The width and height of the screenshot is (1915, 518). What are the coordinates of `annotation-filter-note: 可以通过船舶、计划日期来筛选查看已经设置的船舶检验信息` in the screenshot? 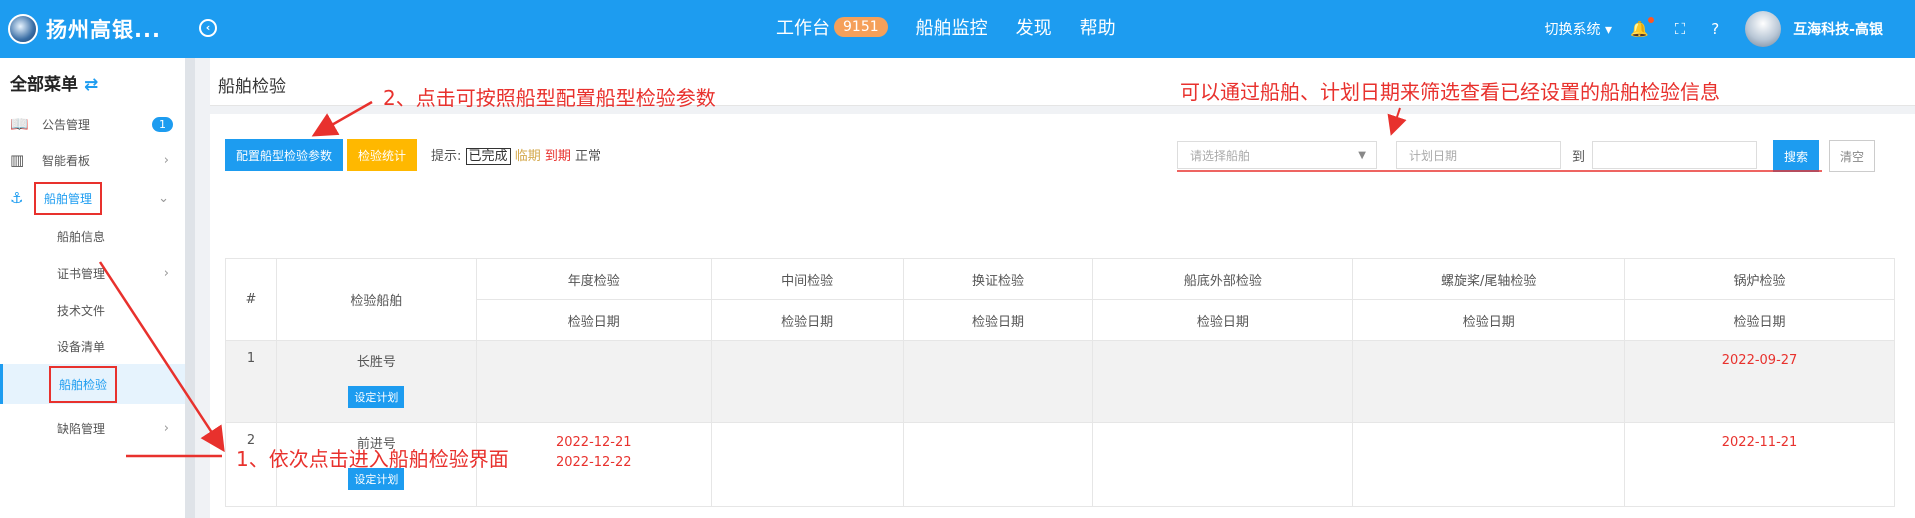 It's located at (1450, 92).